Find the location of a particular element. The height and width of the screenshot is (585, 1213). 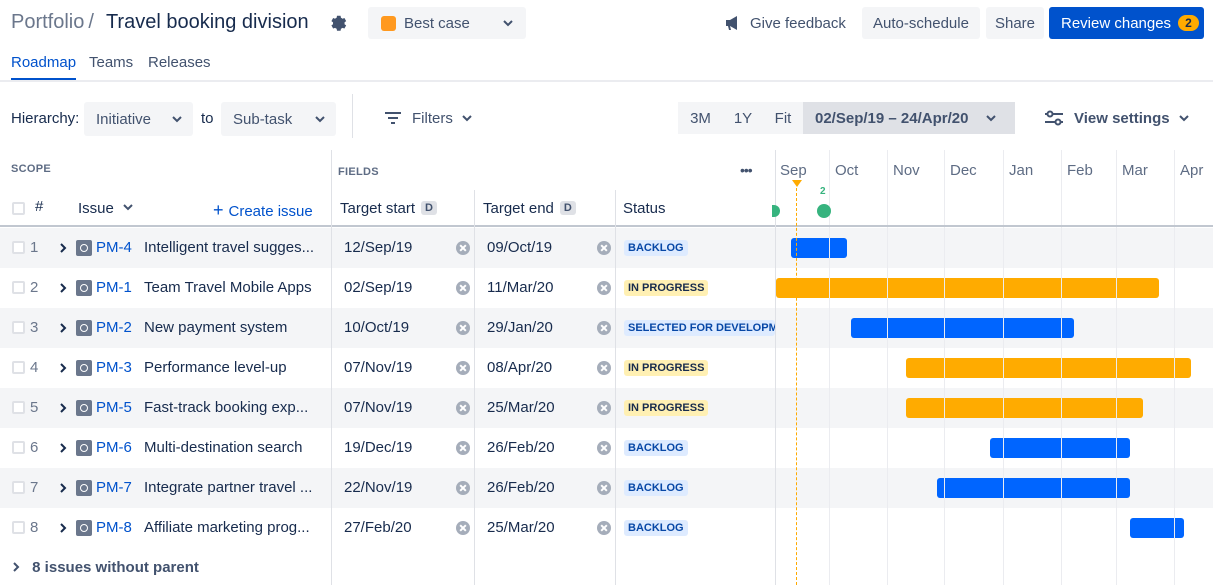

hierarchy-from-select: Initiative is located at coordinates (138, 119).